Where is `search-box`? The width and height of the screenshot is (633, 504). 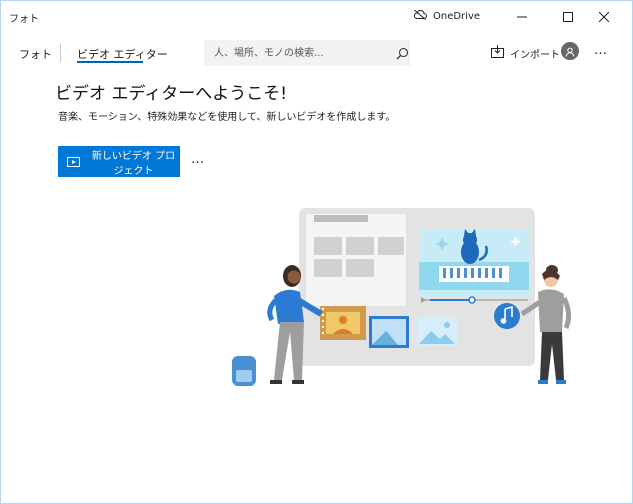 search-box is located at coordinates (307, 53).